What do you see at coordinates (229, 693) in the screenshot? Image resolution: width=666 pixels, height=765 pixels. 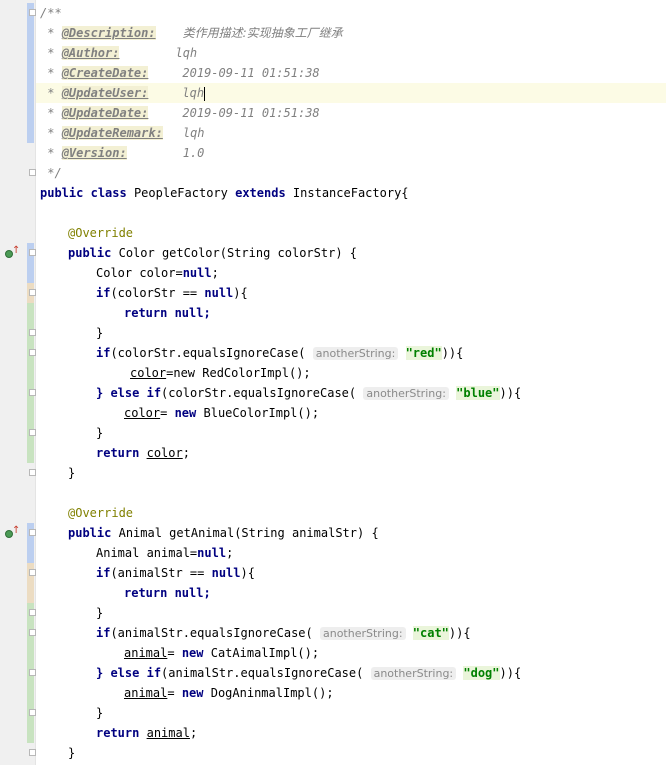 I see `code-line: animal= new DogAninmalImpl();` at bounding box center [229, 693].